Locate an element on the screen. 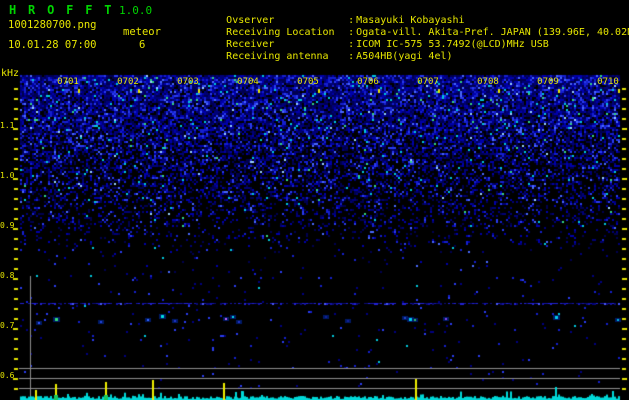 Image resolution: width=629 pixels, height=400 pixels. time-tick-label-0710: 0710 is located at coordinates (608, 82).